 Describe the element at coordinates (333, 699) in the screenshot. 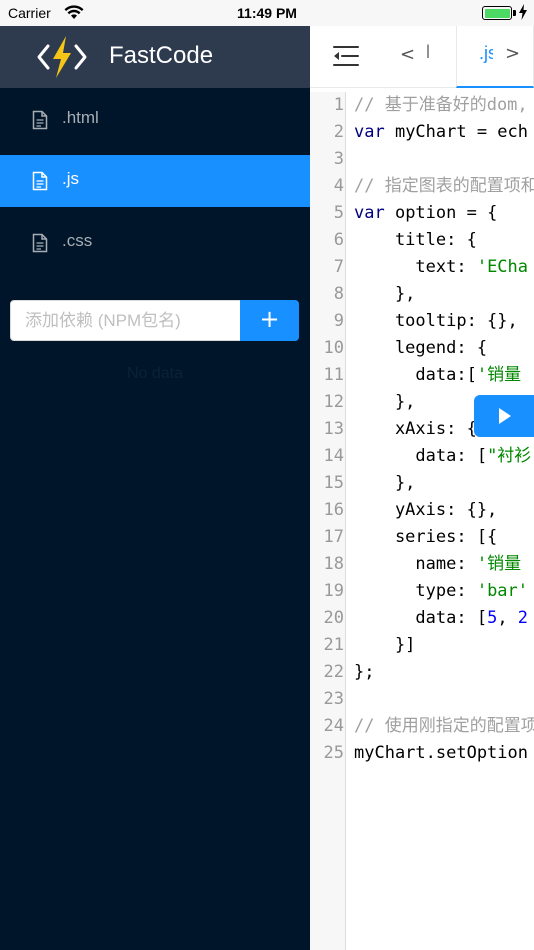

I see `line-number: 23` at that location.